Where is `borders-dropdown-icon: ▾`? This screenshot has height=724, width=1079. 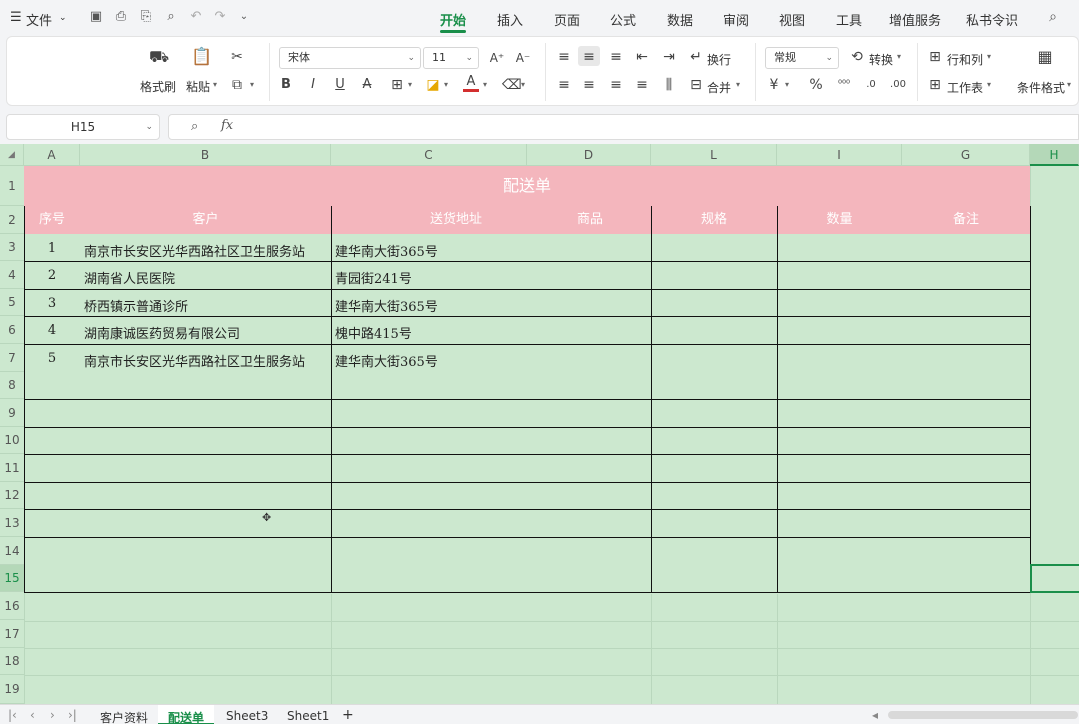 borders-dropdown-icon: ▾ is located at coordinates (410, 84).